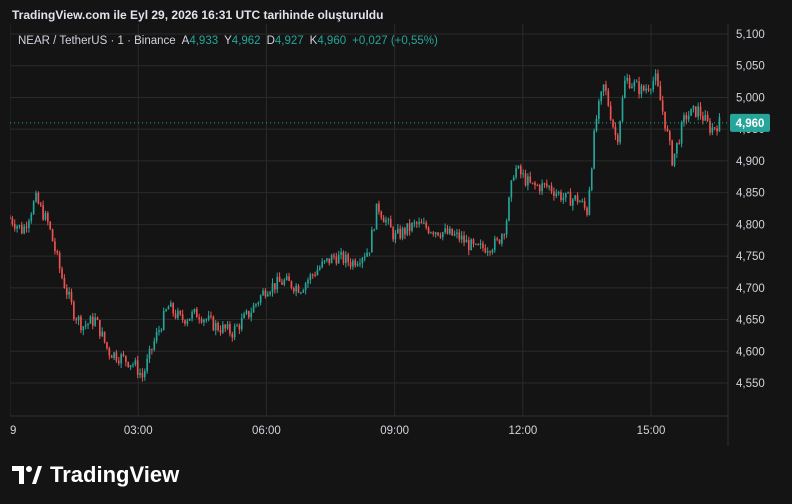 The width and height of the screenshot is (792, 504). I want to click on legend-symbol: NEAR / TetherUS · 1 · Binance, so click(97, 41).